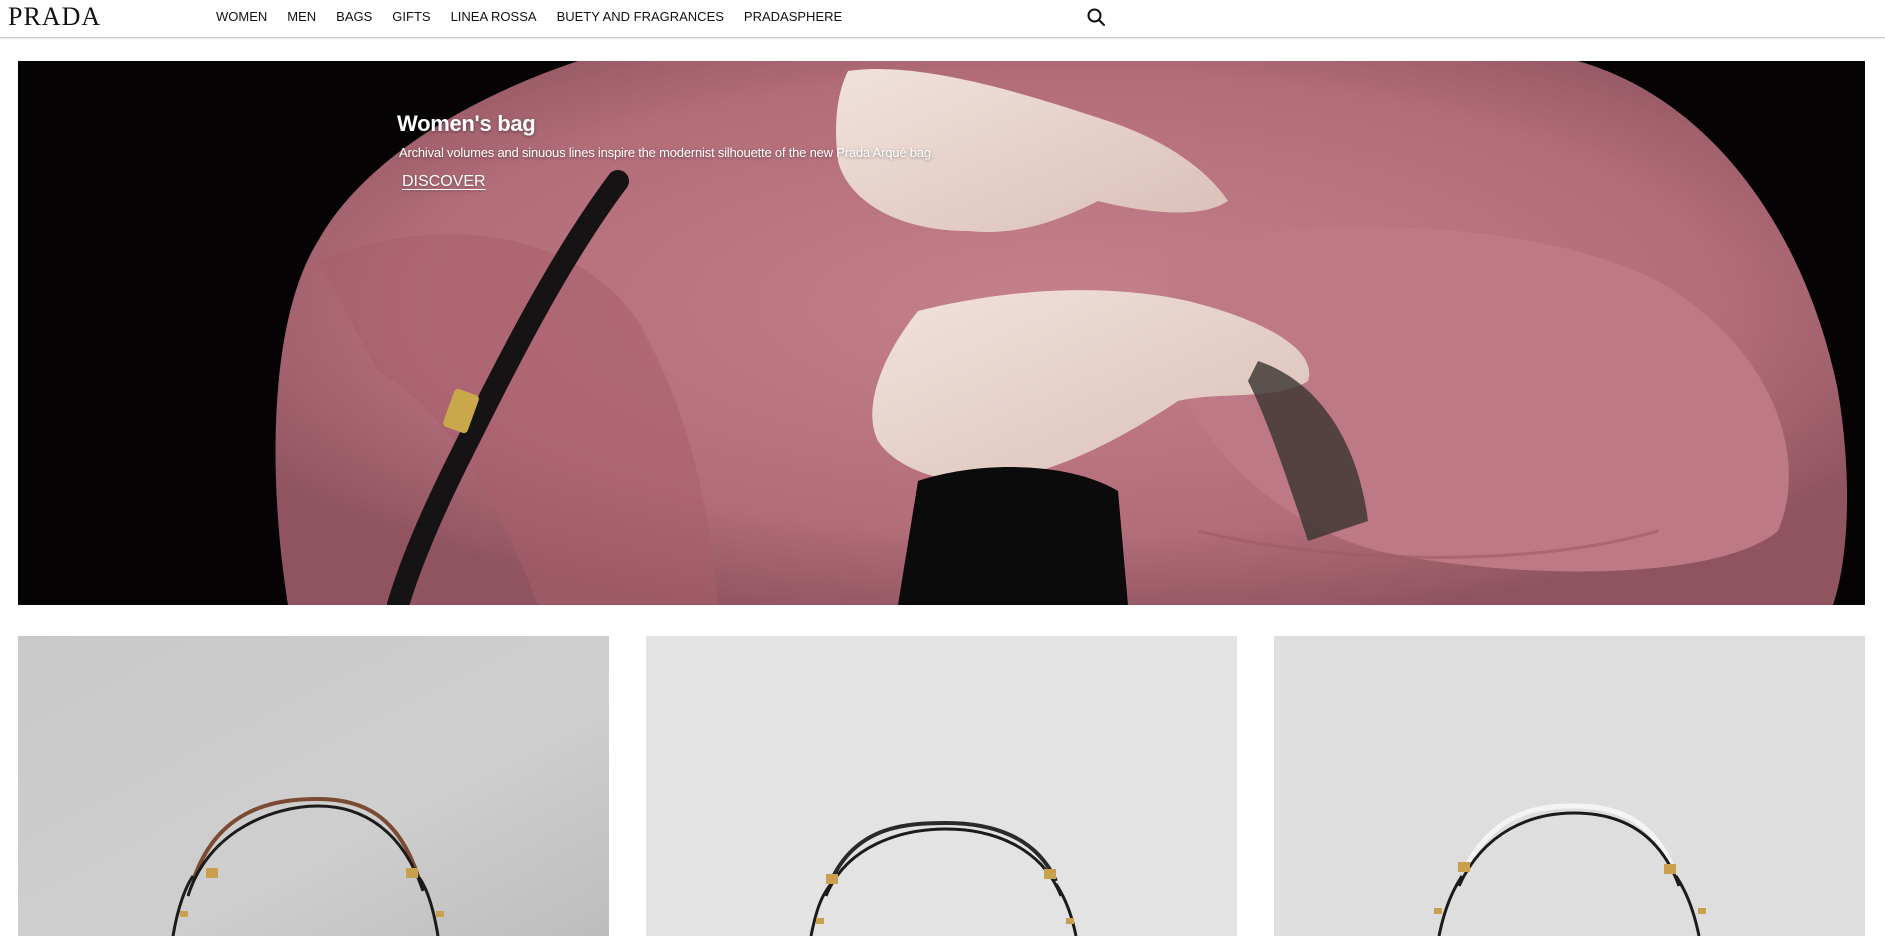  Describe the element at coordinates (466, 123) in the screenshot. I see `hero-title: Women's bag` at that location.